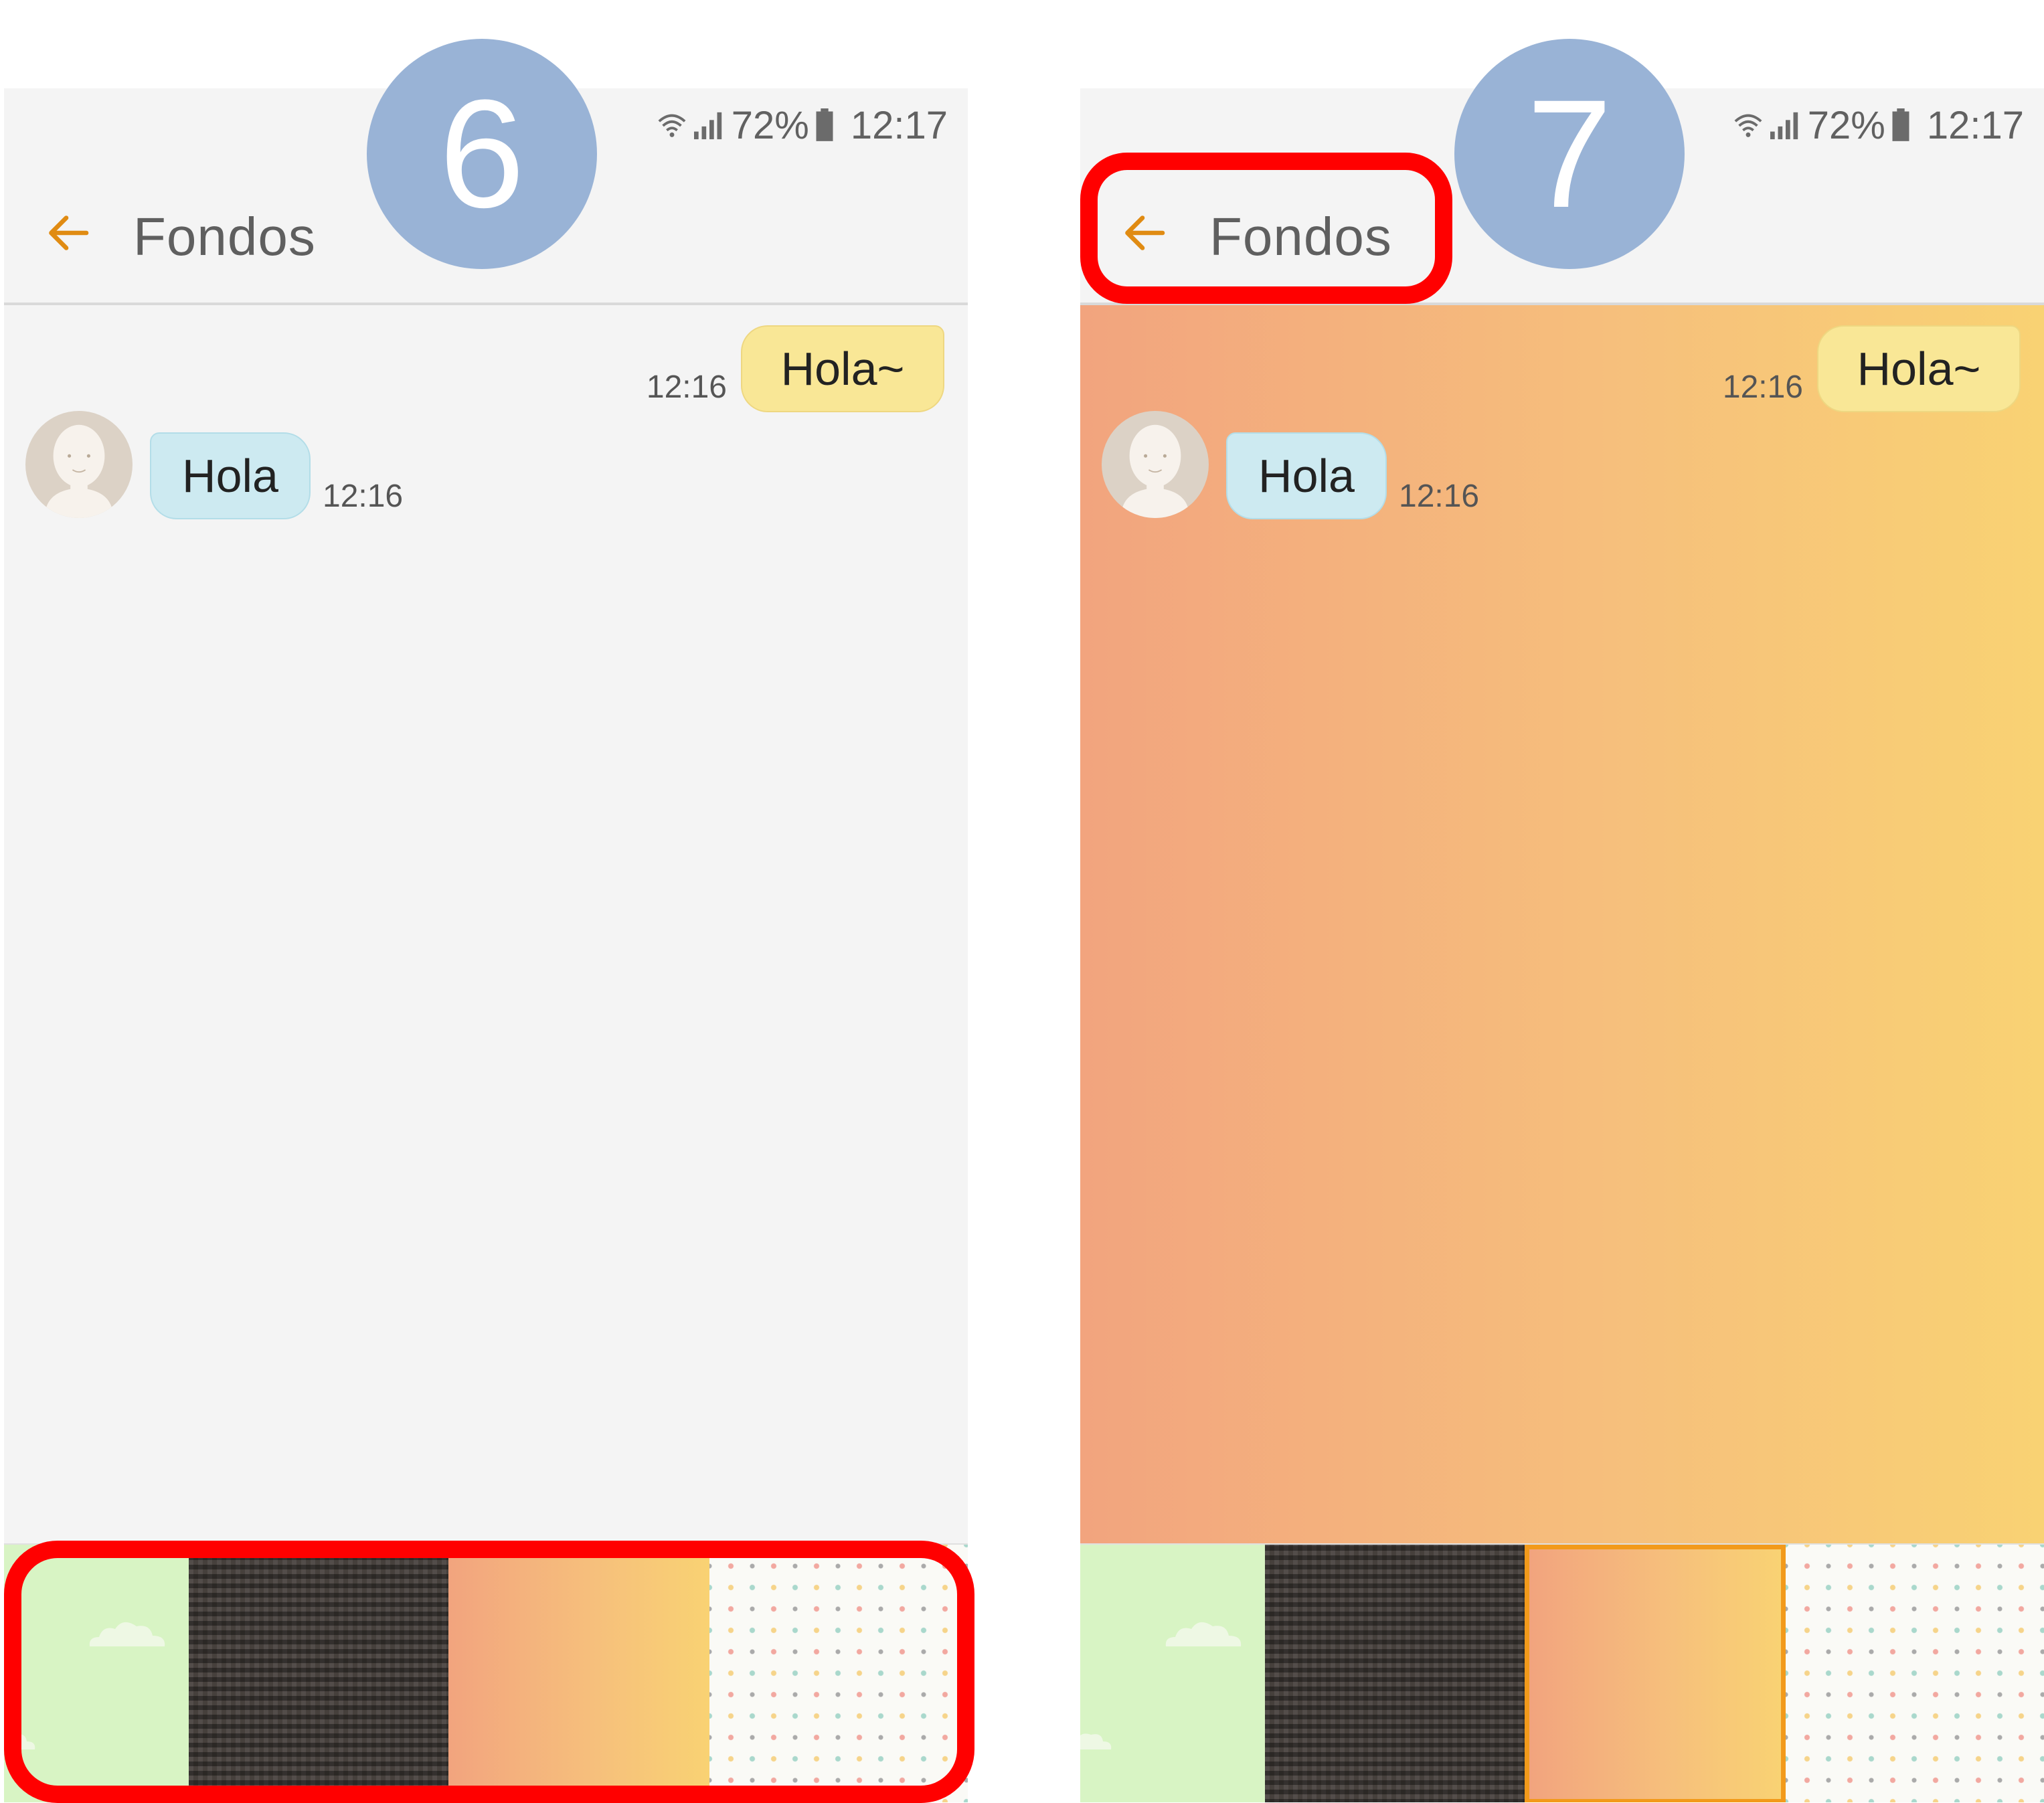  What do you see at coordinates (1569, 154) in the screenshot?
I see `step-badge: 7` at bounding box center [1569, 154].